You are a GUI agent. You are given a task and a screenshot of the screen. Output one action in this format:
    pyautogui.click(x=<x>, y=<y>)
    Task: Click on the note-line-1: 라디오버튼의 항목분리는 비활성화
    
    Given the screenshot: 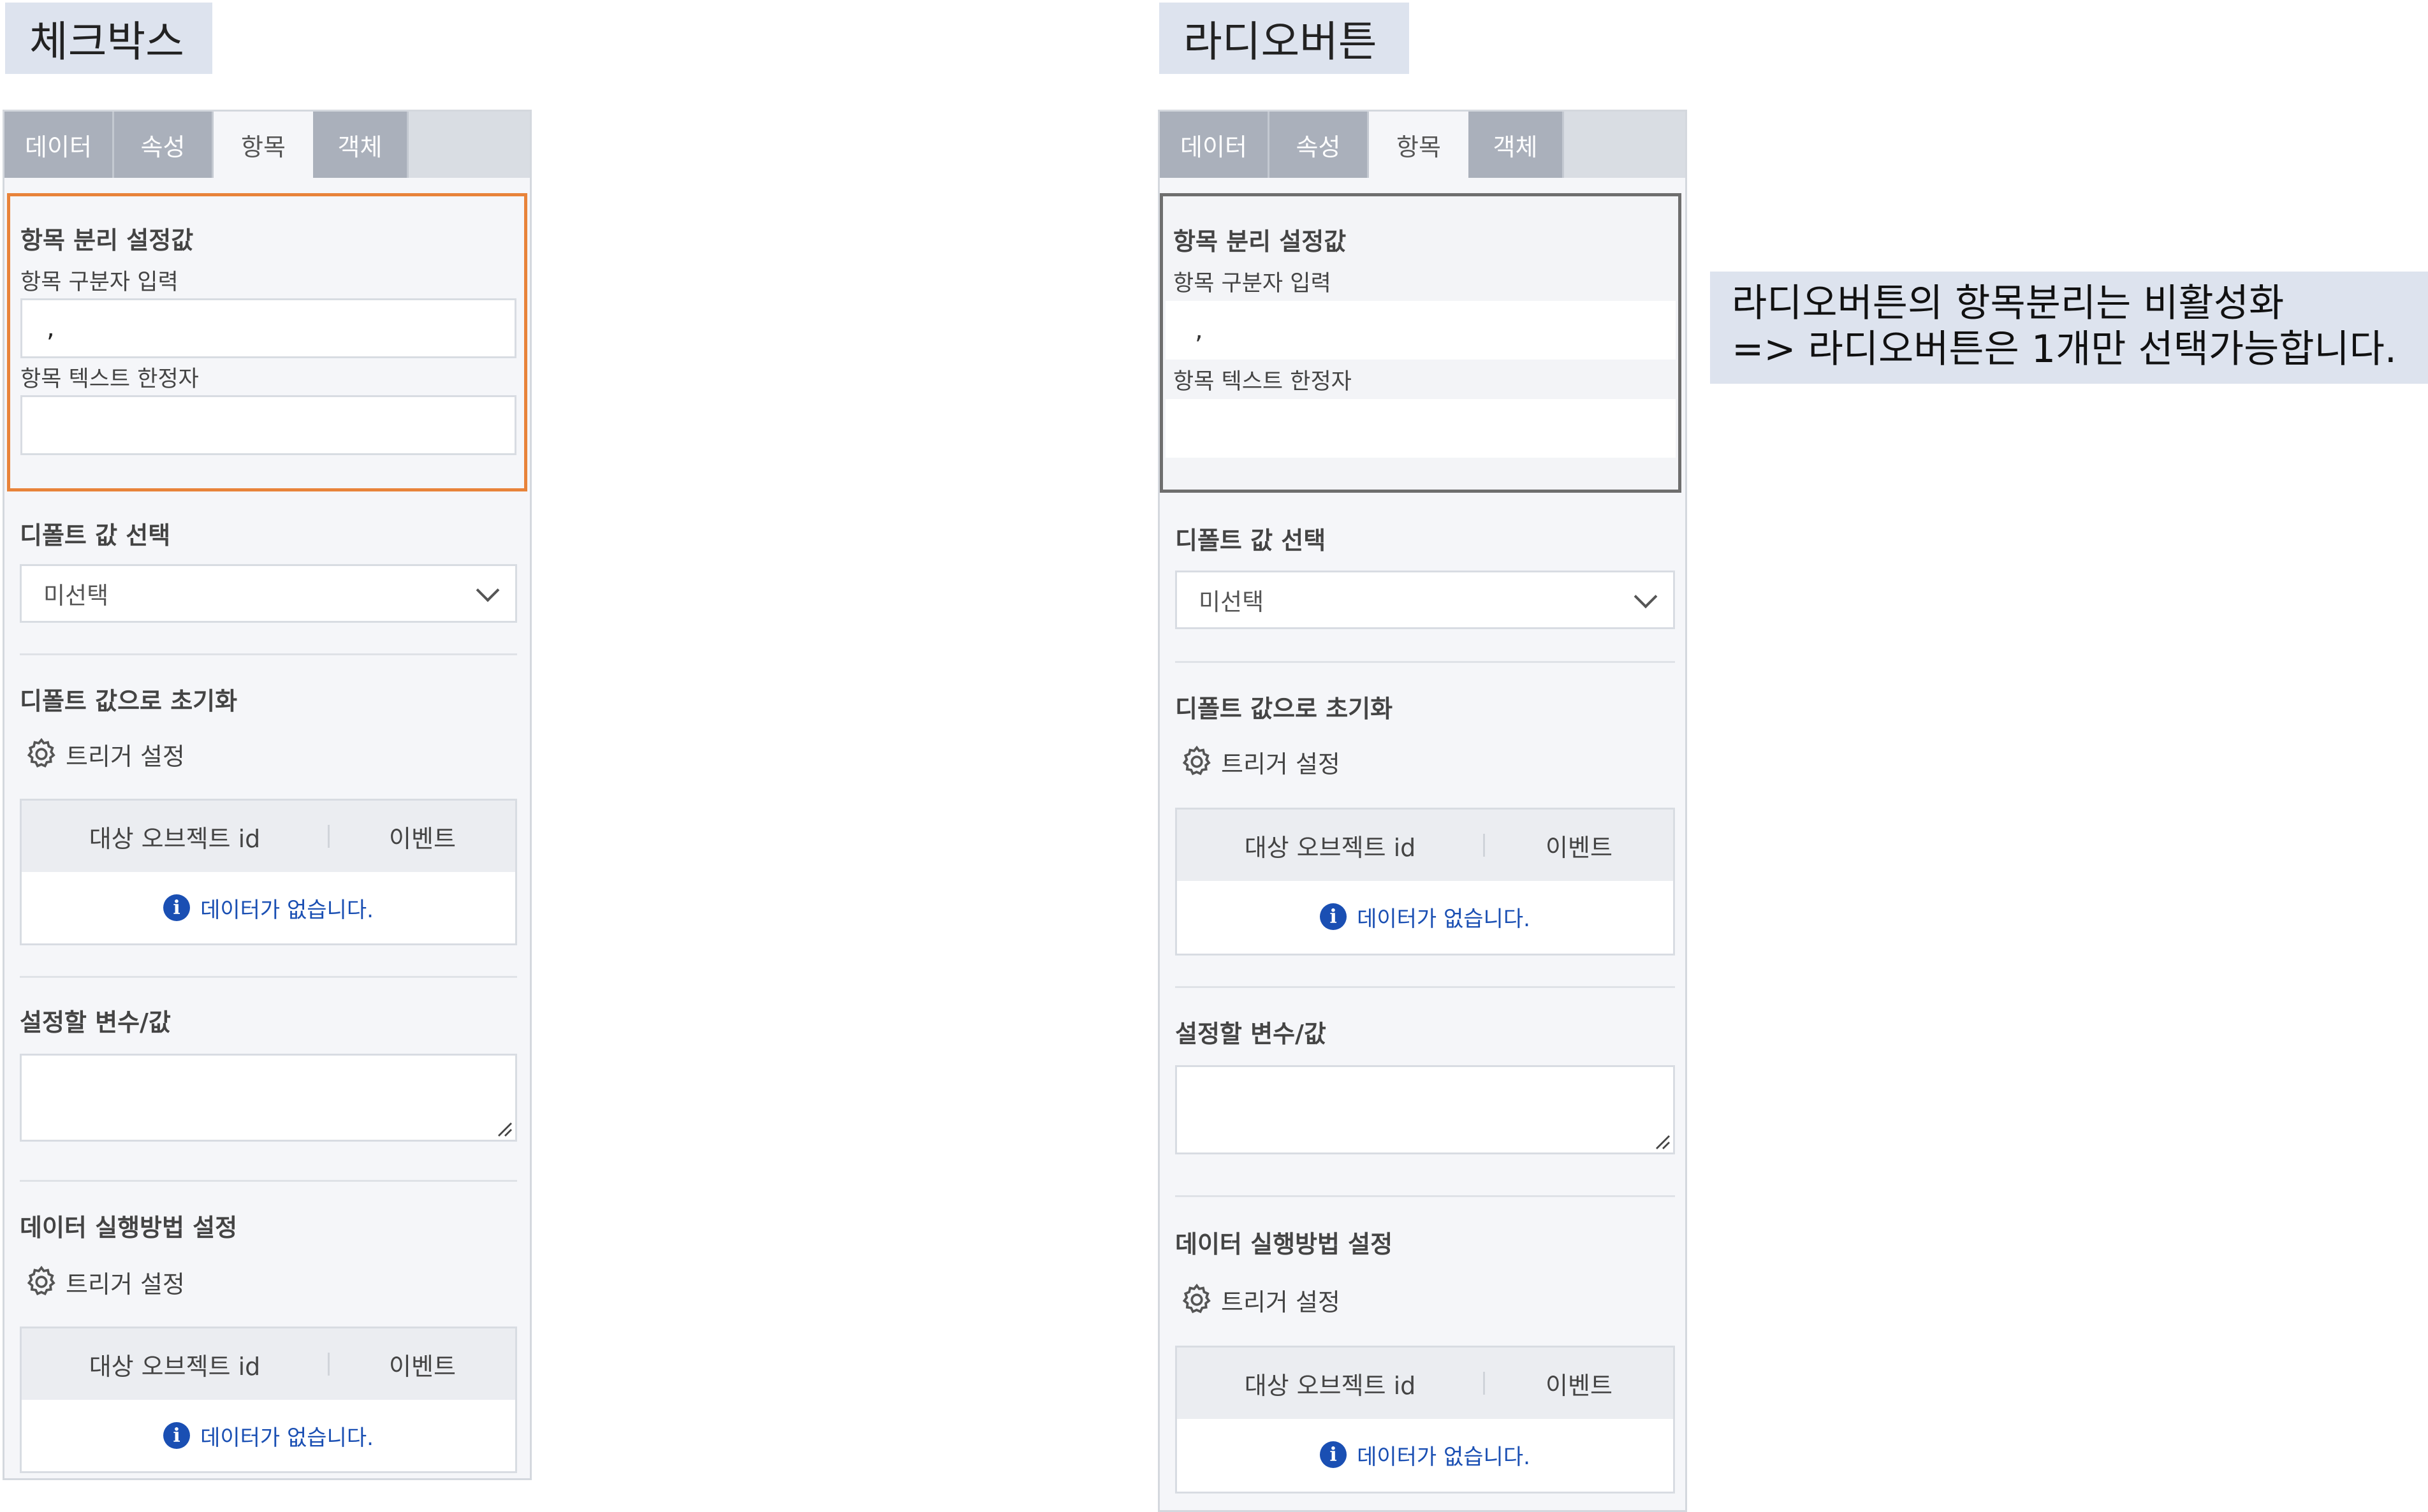 What is the action you would take?
    pyautogui.click(x=2008, y=303)
    